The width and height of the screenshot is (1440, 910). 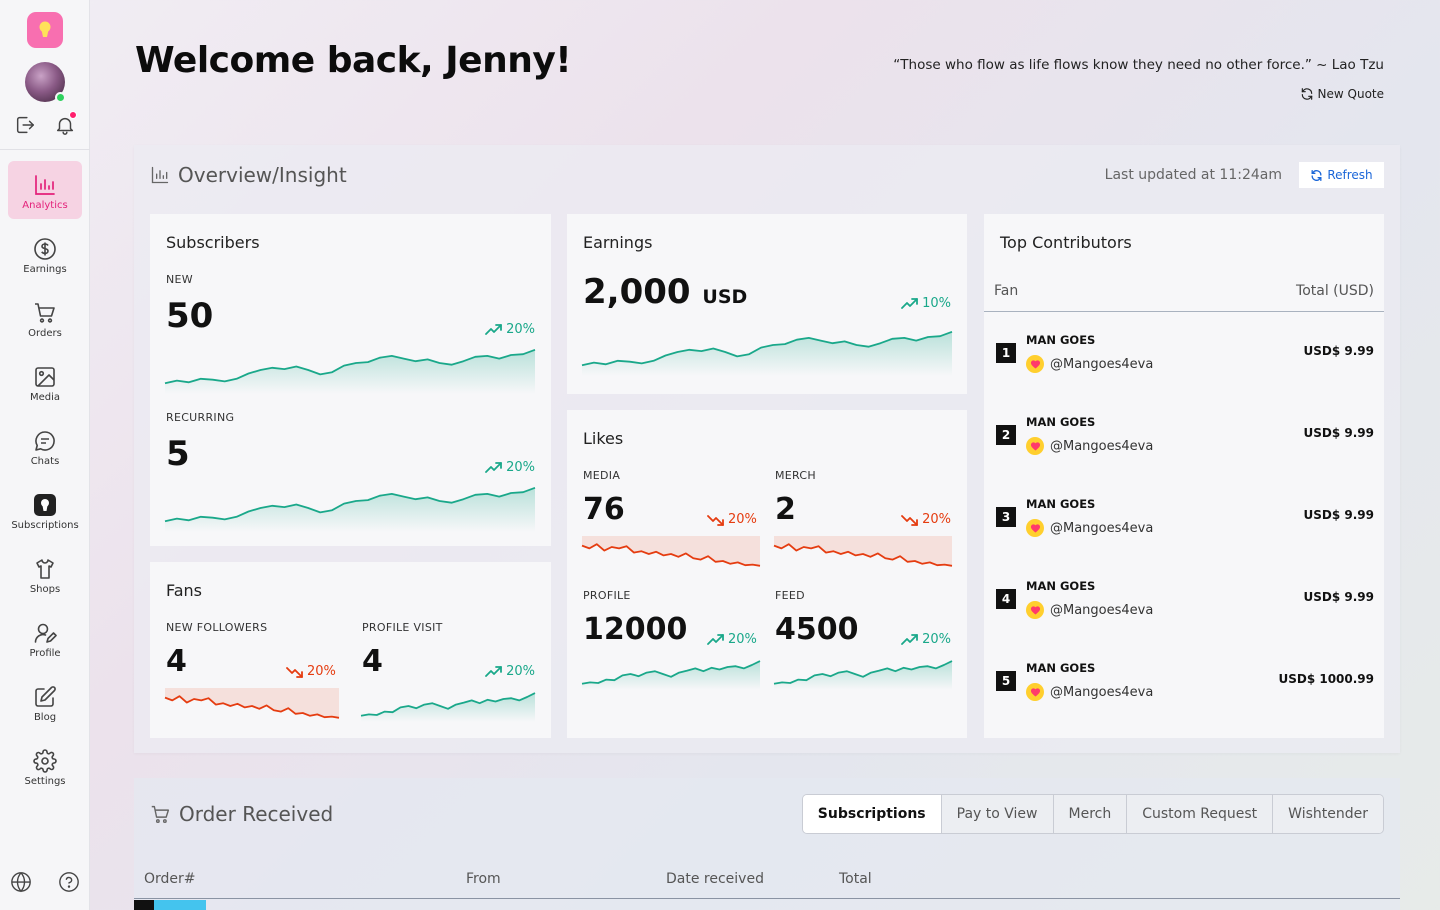 What do you see at coordinates (732, 519) in the screenshot?
I see `media-likes-trend: 20%` at bounding box center [732, 519].